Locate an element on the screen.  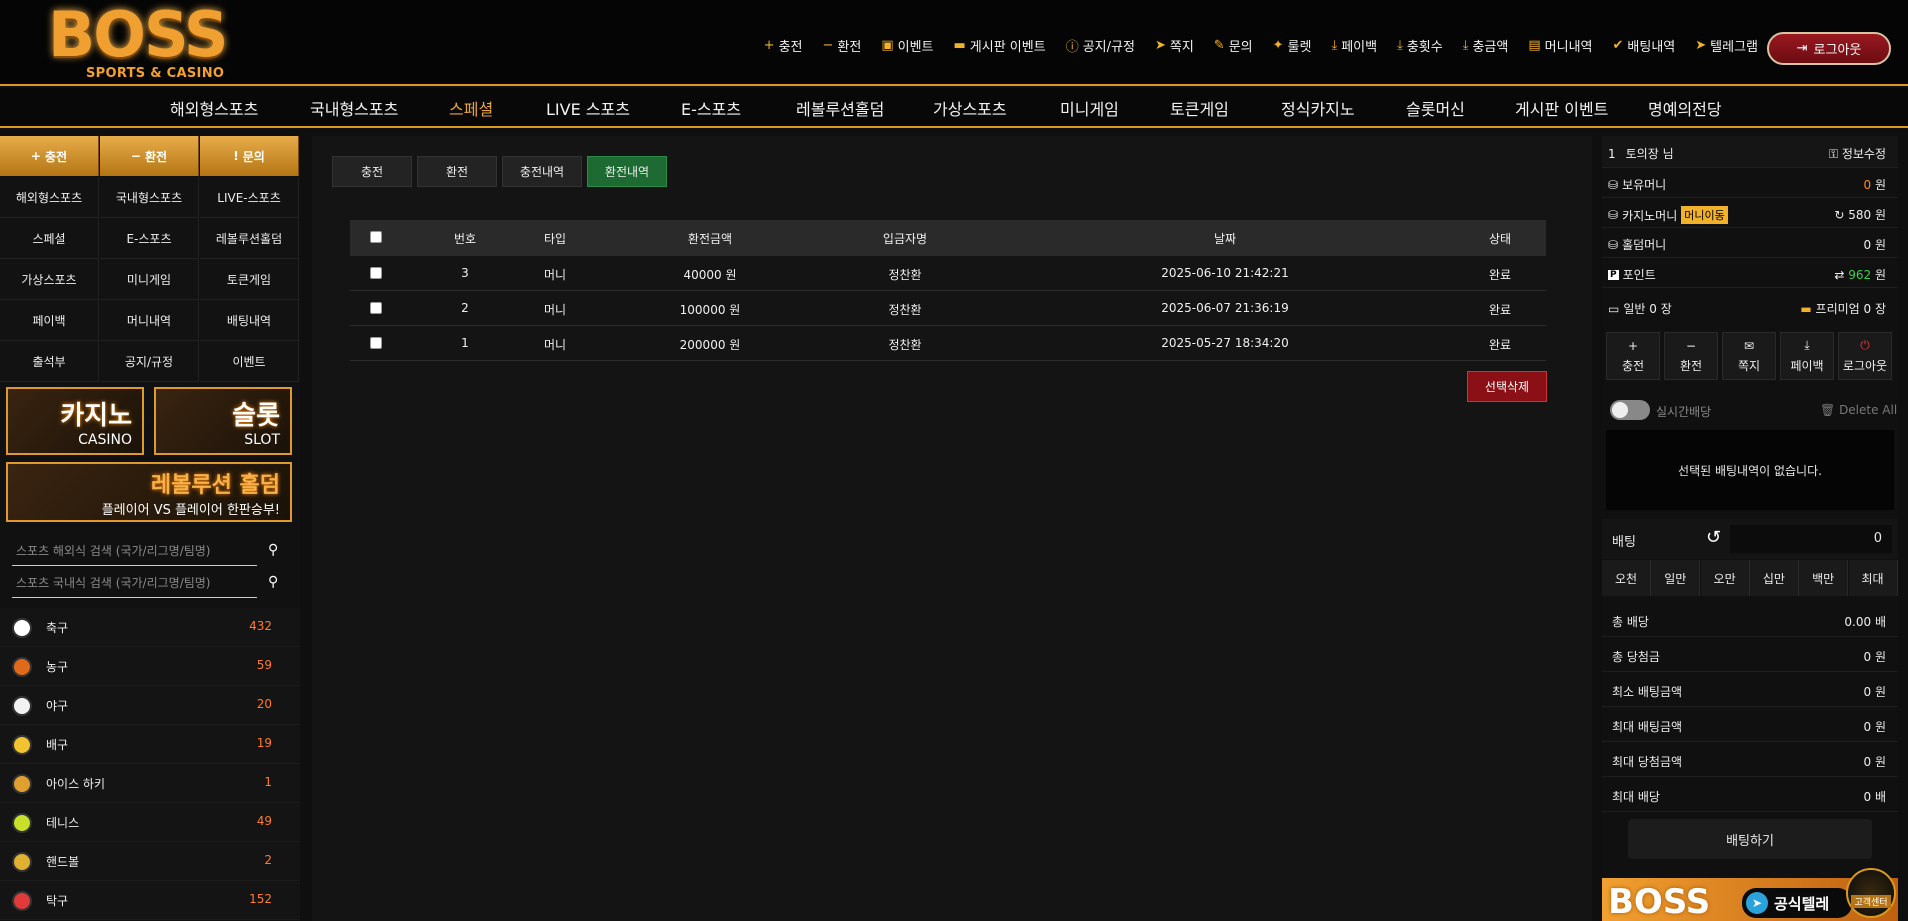
top-menu-item: ✔ 배팅내역 is located at coordinates (1644, 45).